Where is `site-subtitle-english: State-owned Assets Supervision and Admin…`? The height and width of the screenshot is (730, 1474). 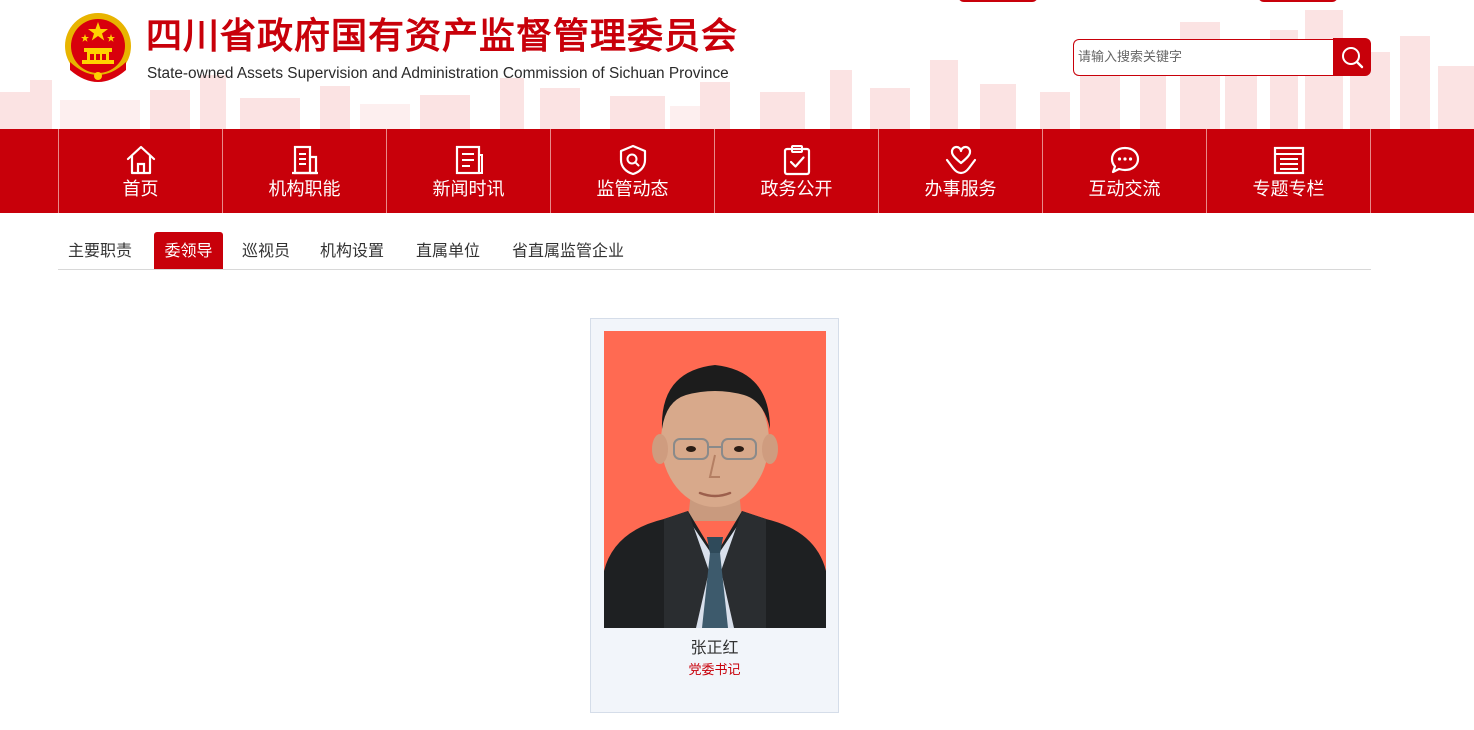 site-subtitle-english: State-owned Assets Supervision and Admin… is located at coordinates (438, 73).